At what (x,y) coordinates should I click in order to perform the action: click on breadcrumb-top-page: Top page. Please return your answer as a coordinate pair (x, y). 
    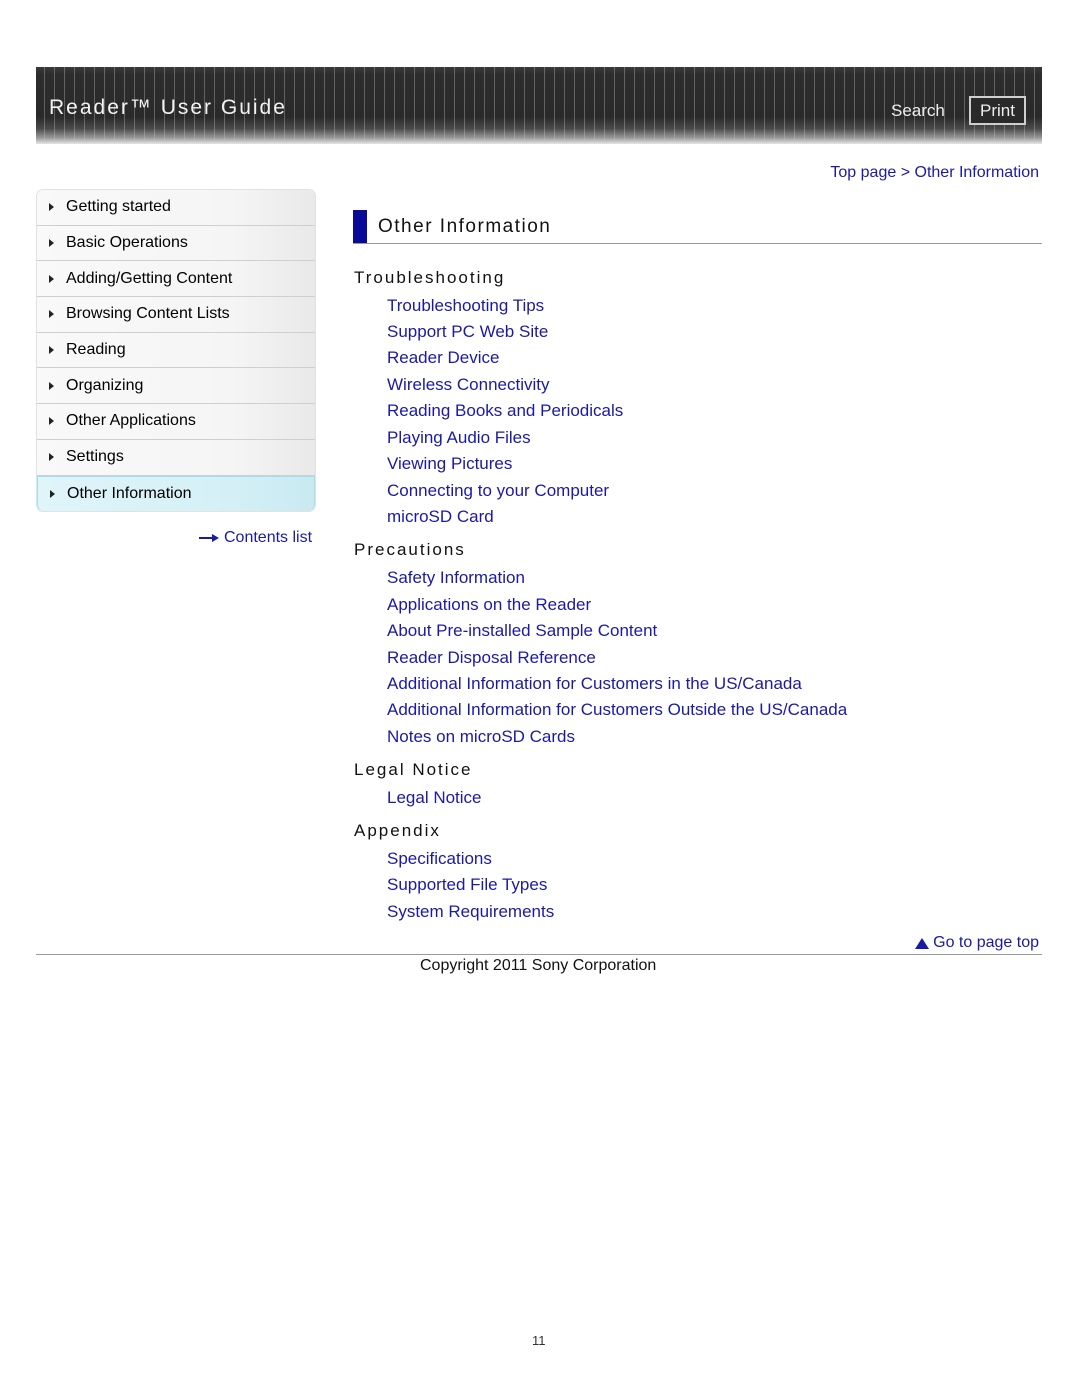
    Looking at the image, I should click on (863, 172).